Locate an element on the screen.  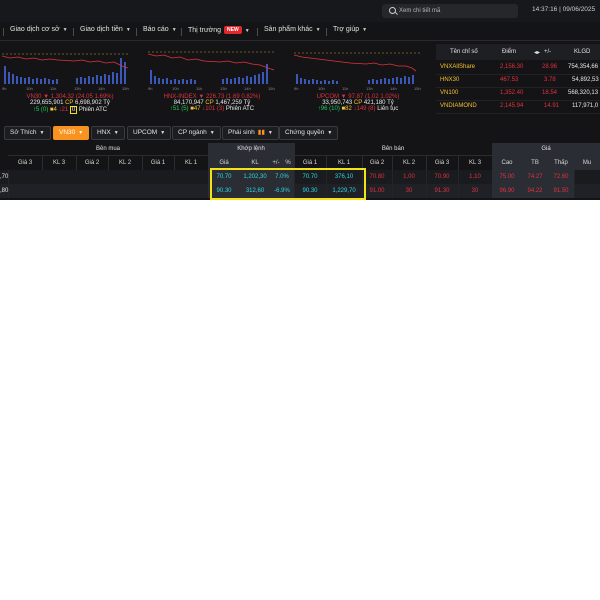
col-gia3-buy: Giá 3 is located at coordinates (25, 162).